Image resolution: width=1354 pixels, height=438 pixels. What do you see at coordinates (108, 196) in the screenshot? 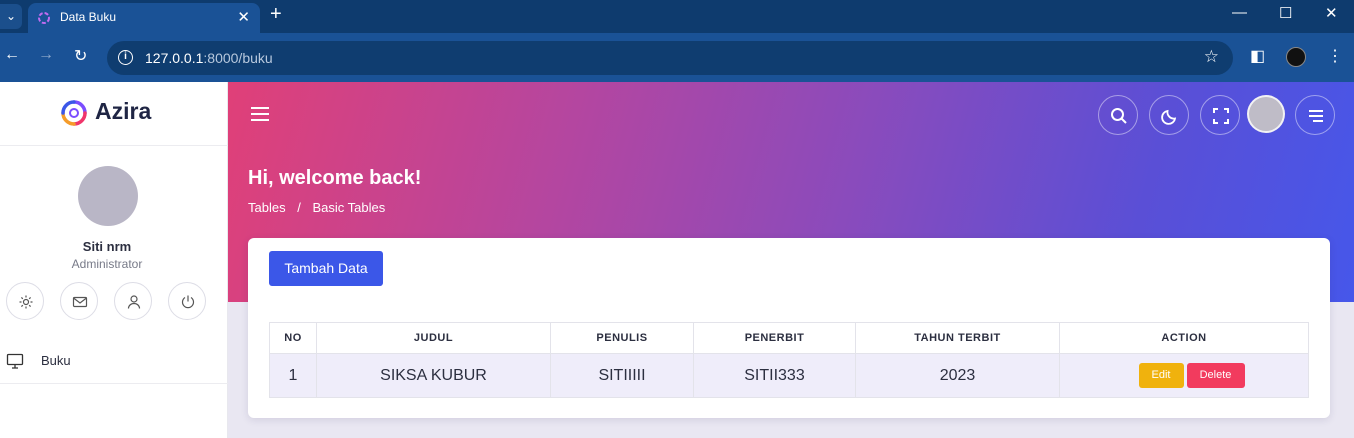
I see `user-avatar` at bounding box center [108, 196].